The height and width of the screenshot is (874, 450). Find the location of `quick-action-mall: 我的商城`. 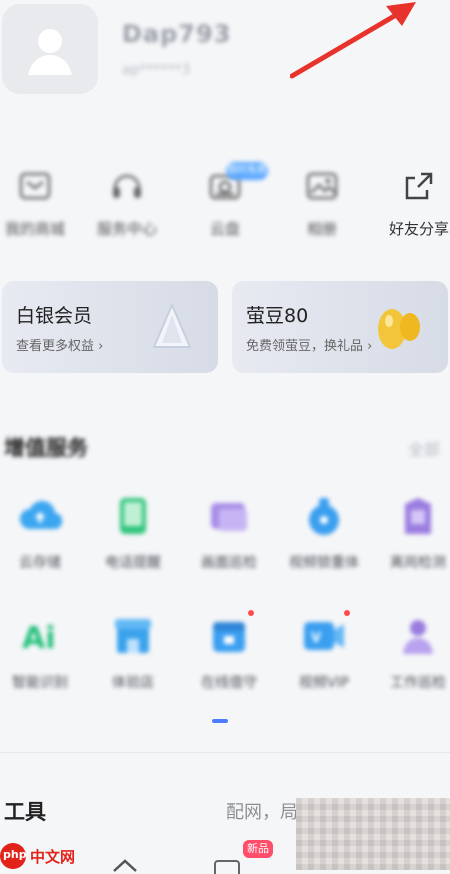

quick-action-mall: 我的商城 is located at coordinates (40, 203).